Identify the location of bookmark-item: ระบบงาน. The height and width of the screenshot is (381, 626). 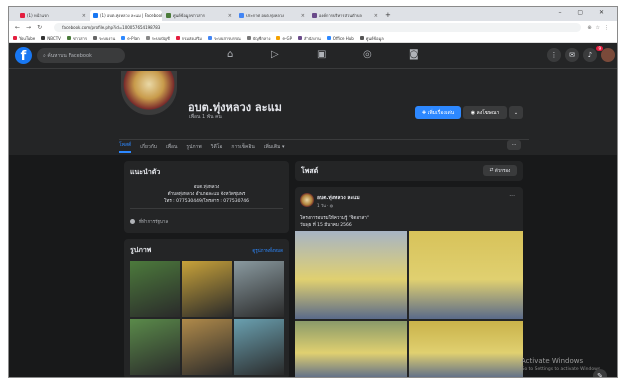
(103, 38).